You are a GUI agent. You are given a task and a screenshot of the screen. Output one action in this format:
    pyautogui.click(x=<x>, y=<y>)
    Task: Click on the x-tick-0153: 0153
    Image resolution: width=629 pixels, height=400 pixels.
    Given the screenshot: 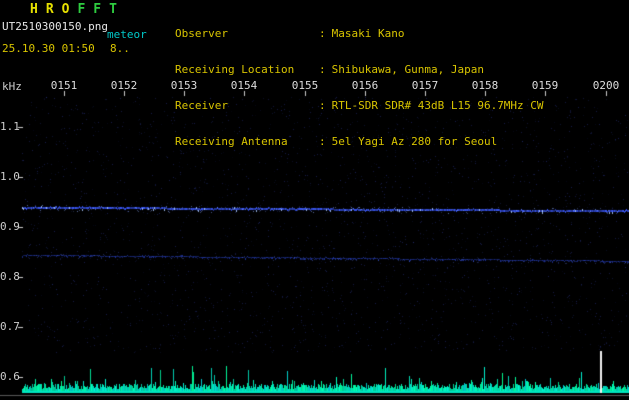 What is the action you would take?
    pyautogui.click(x=184, y=85)
    